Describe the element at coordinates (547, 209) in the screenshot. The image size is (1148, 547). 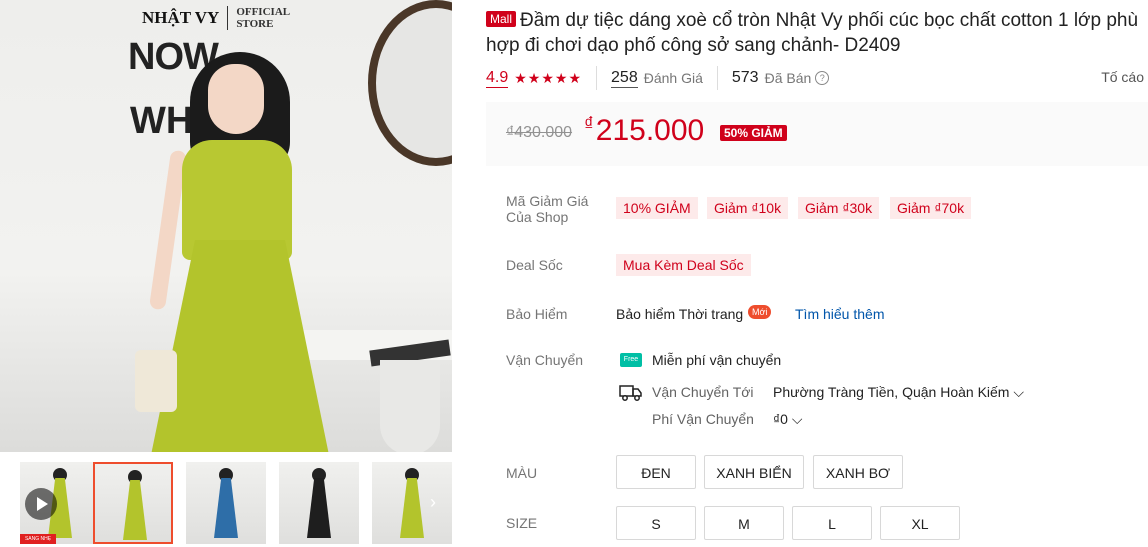
I see `voucher-label: Mã Giảm Giá Của Shop` at that location.